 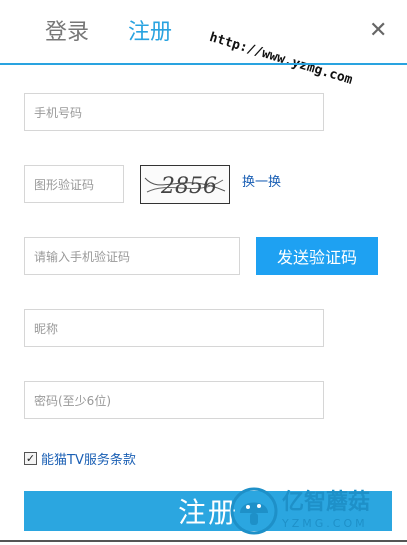 I want to click on bottom-border, so click(x=203, y=541).